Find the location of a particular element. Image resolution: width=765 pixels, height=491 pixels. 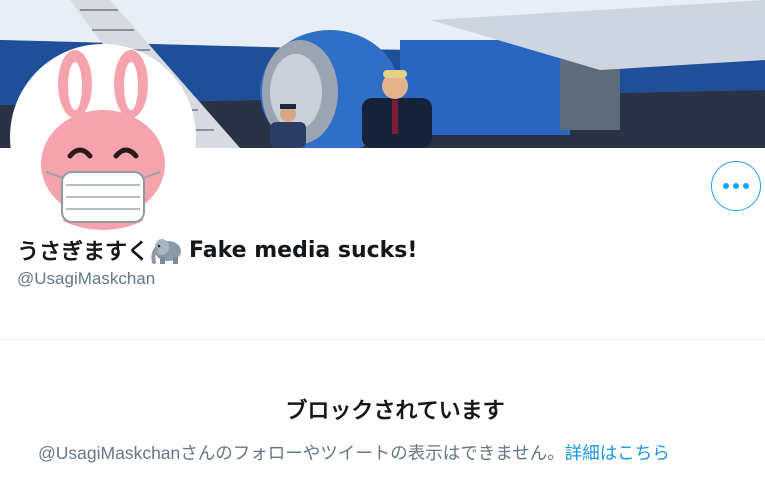

profile-name: うさぎますく Fake media sucks! is located at coordinates (217, 250).